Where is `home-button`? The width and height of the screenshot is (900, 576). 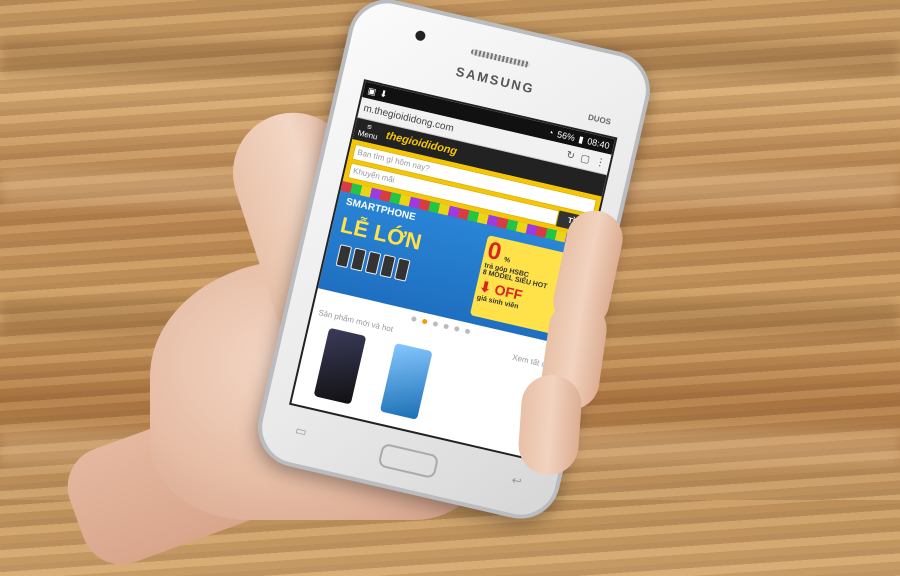
home-button is located at coordinates (408, 461).